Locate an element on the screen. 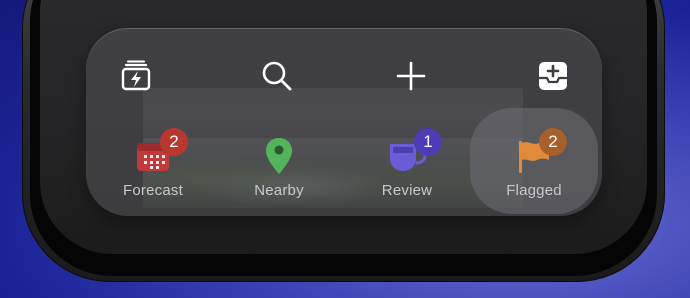 This screenshot has width=690, height=298. tab-nearby-label: Nearby is located at coordinates (279, 190).